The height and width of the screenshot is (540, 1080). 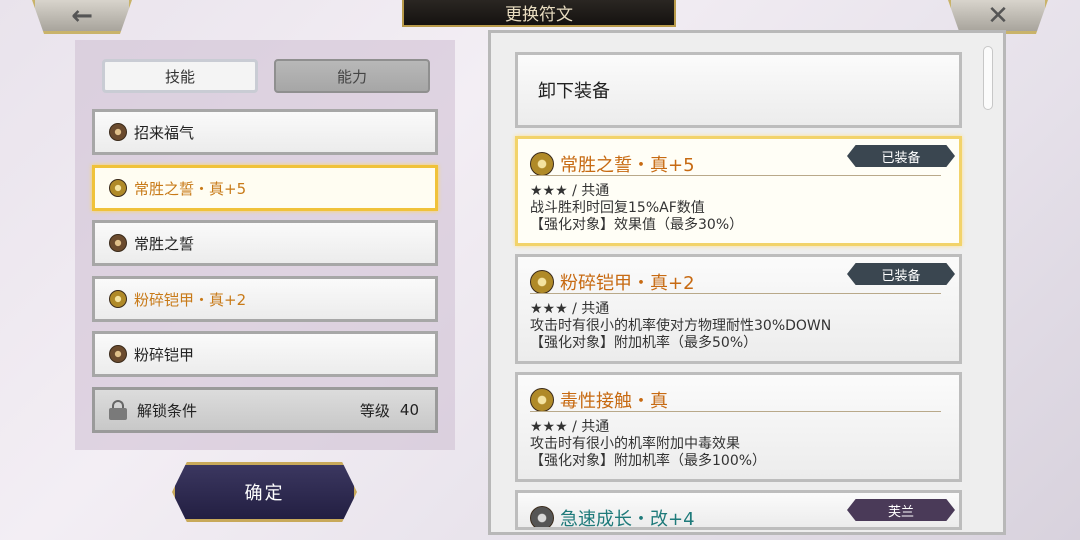 I want to click on rune-list-item: 常胜之誓, so click(x=265, y=243).